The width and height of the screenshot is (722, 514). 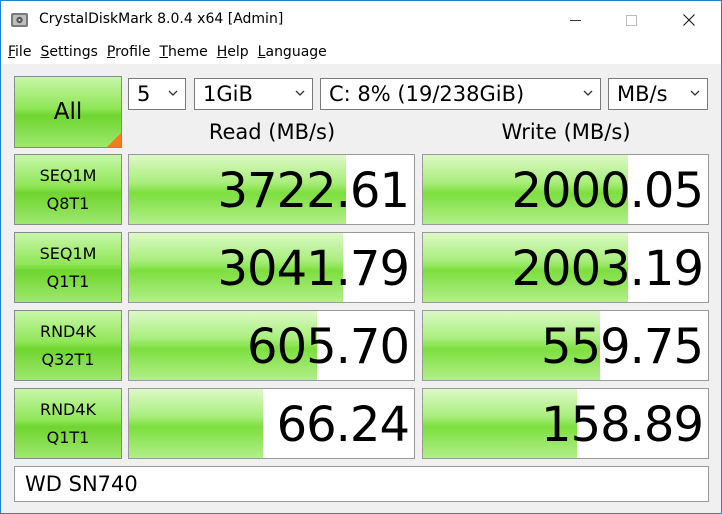 I want to click on maximize-button, so click(x=631, y=20).